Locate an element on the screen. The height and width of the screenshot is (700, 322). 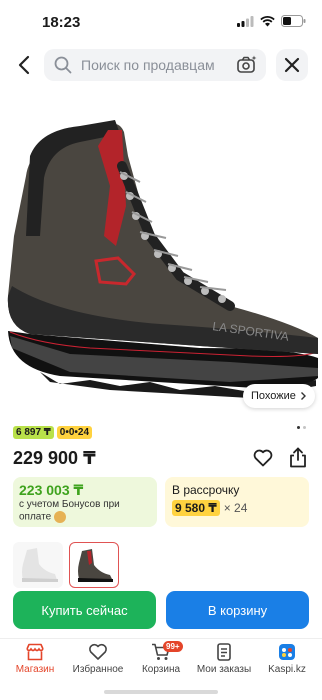
status-icons is located at coordinates (271, 21).